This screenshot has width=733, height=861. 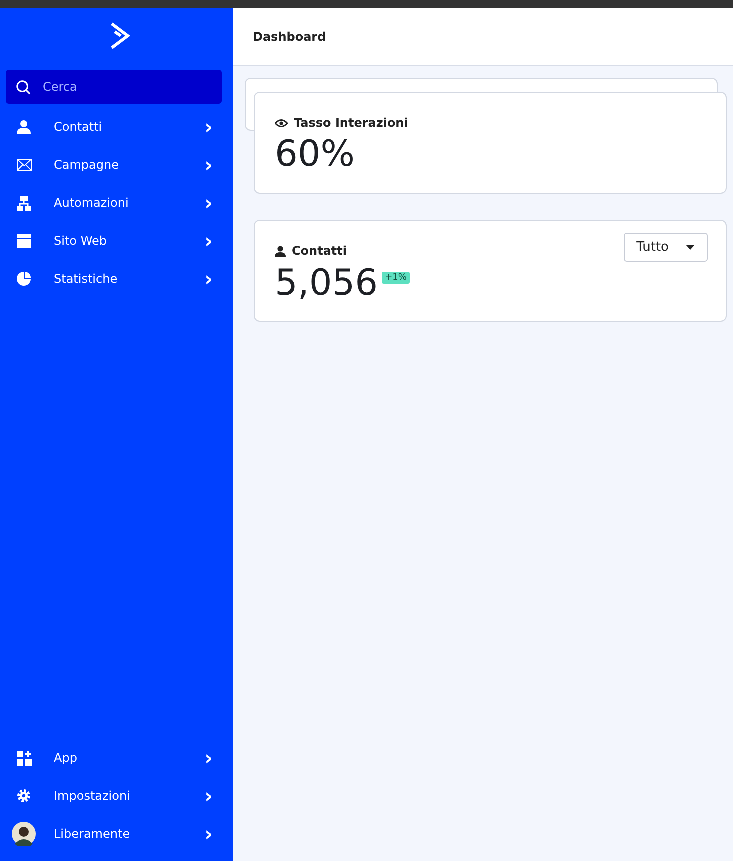 What do you see at coordinates (24, 834) in the screenshot?
I see `avatar-icon` at bounding box center [24, 834].